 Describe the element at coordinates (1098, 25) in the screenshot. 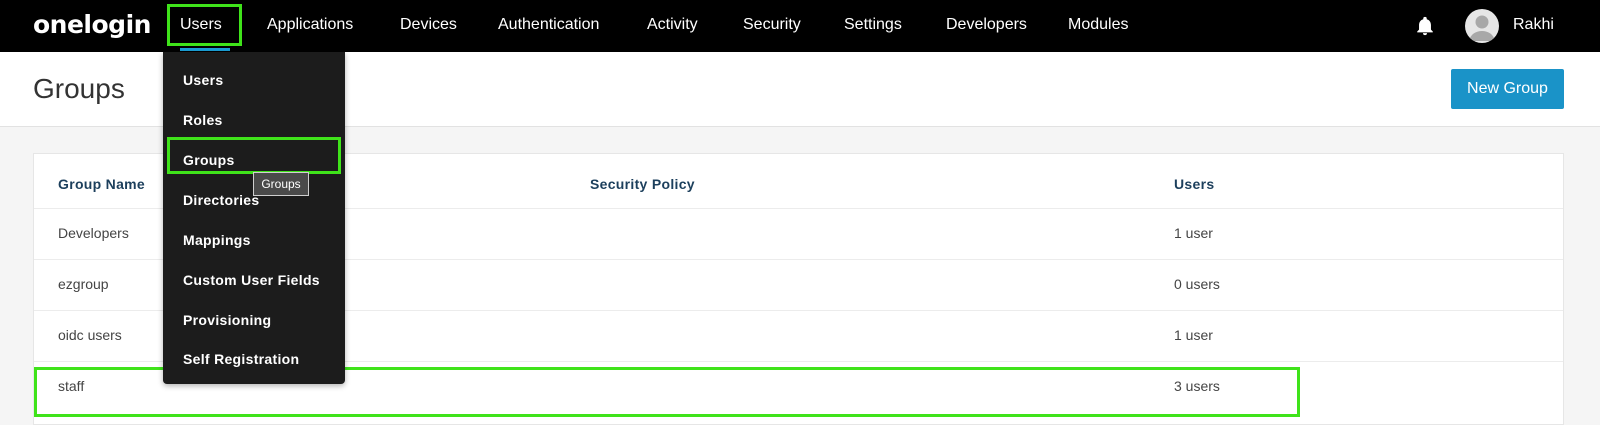

I see `nav-item-modules: Modules` at that location.